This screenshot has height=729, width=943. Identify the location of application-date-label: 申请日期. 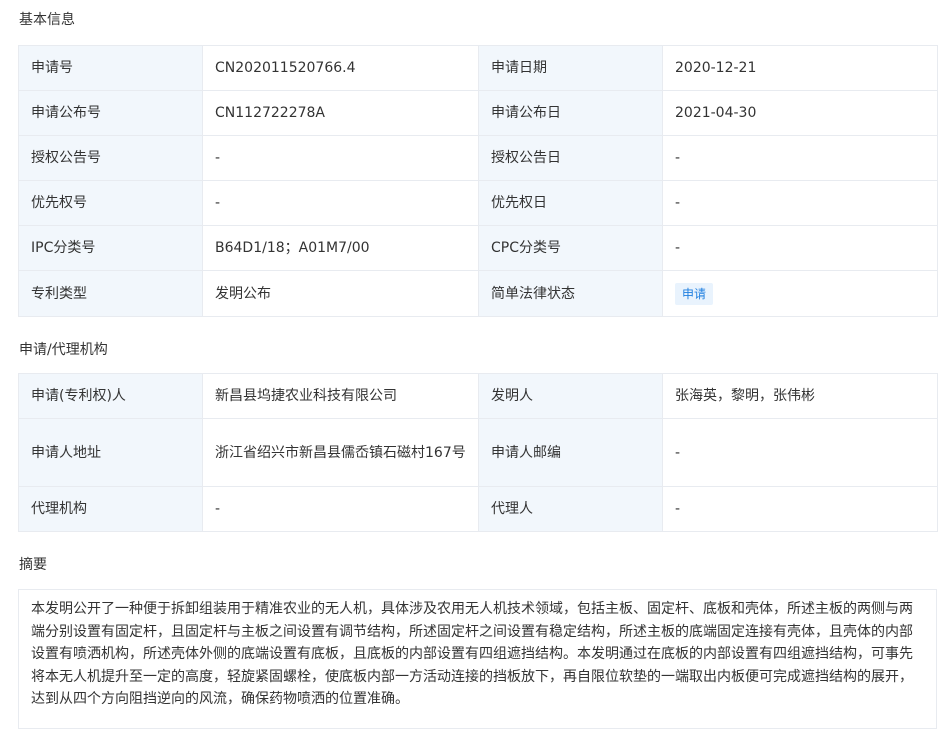
(570, 68).